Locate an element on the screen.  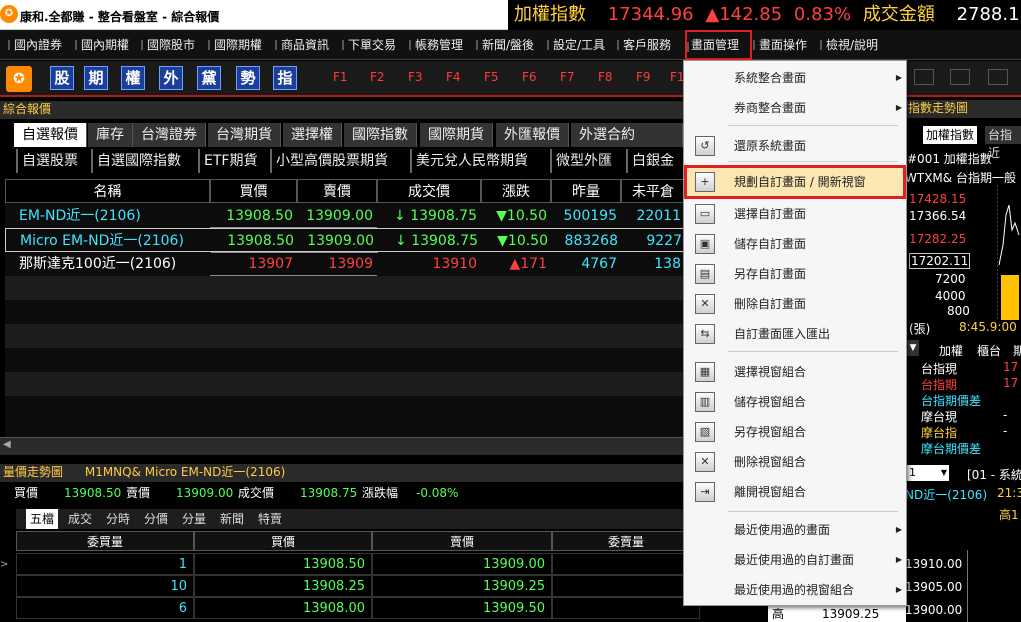
menu-item-save-custom: ▣ 儲存自訂畫面 is located at coordinates (795, 244).